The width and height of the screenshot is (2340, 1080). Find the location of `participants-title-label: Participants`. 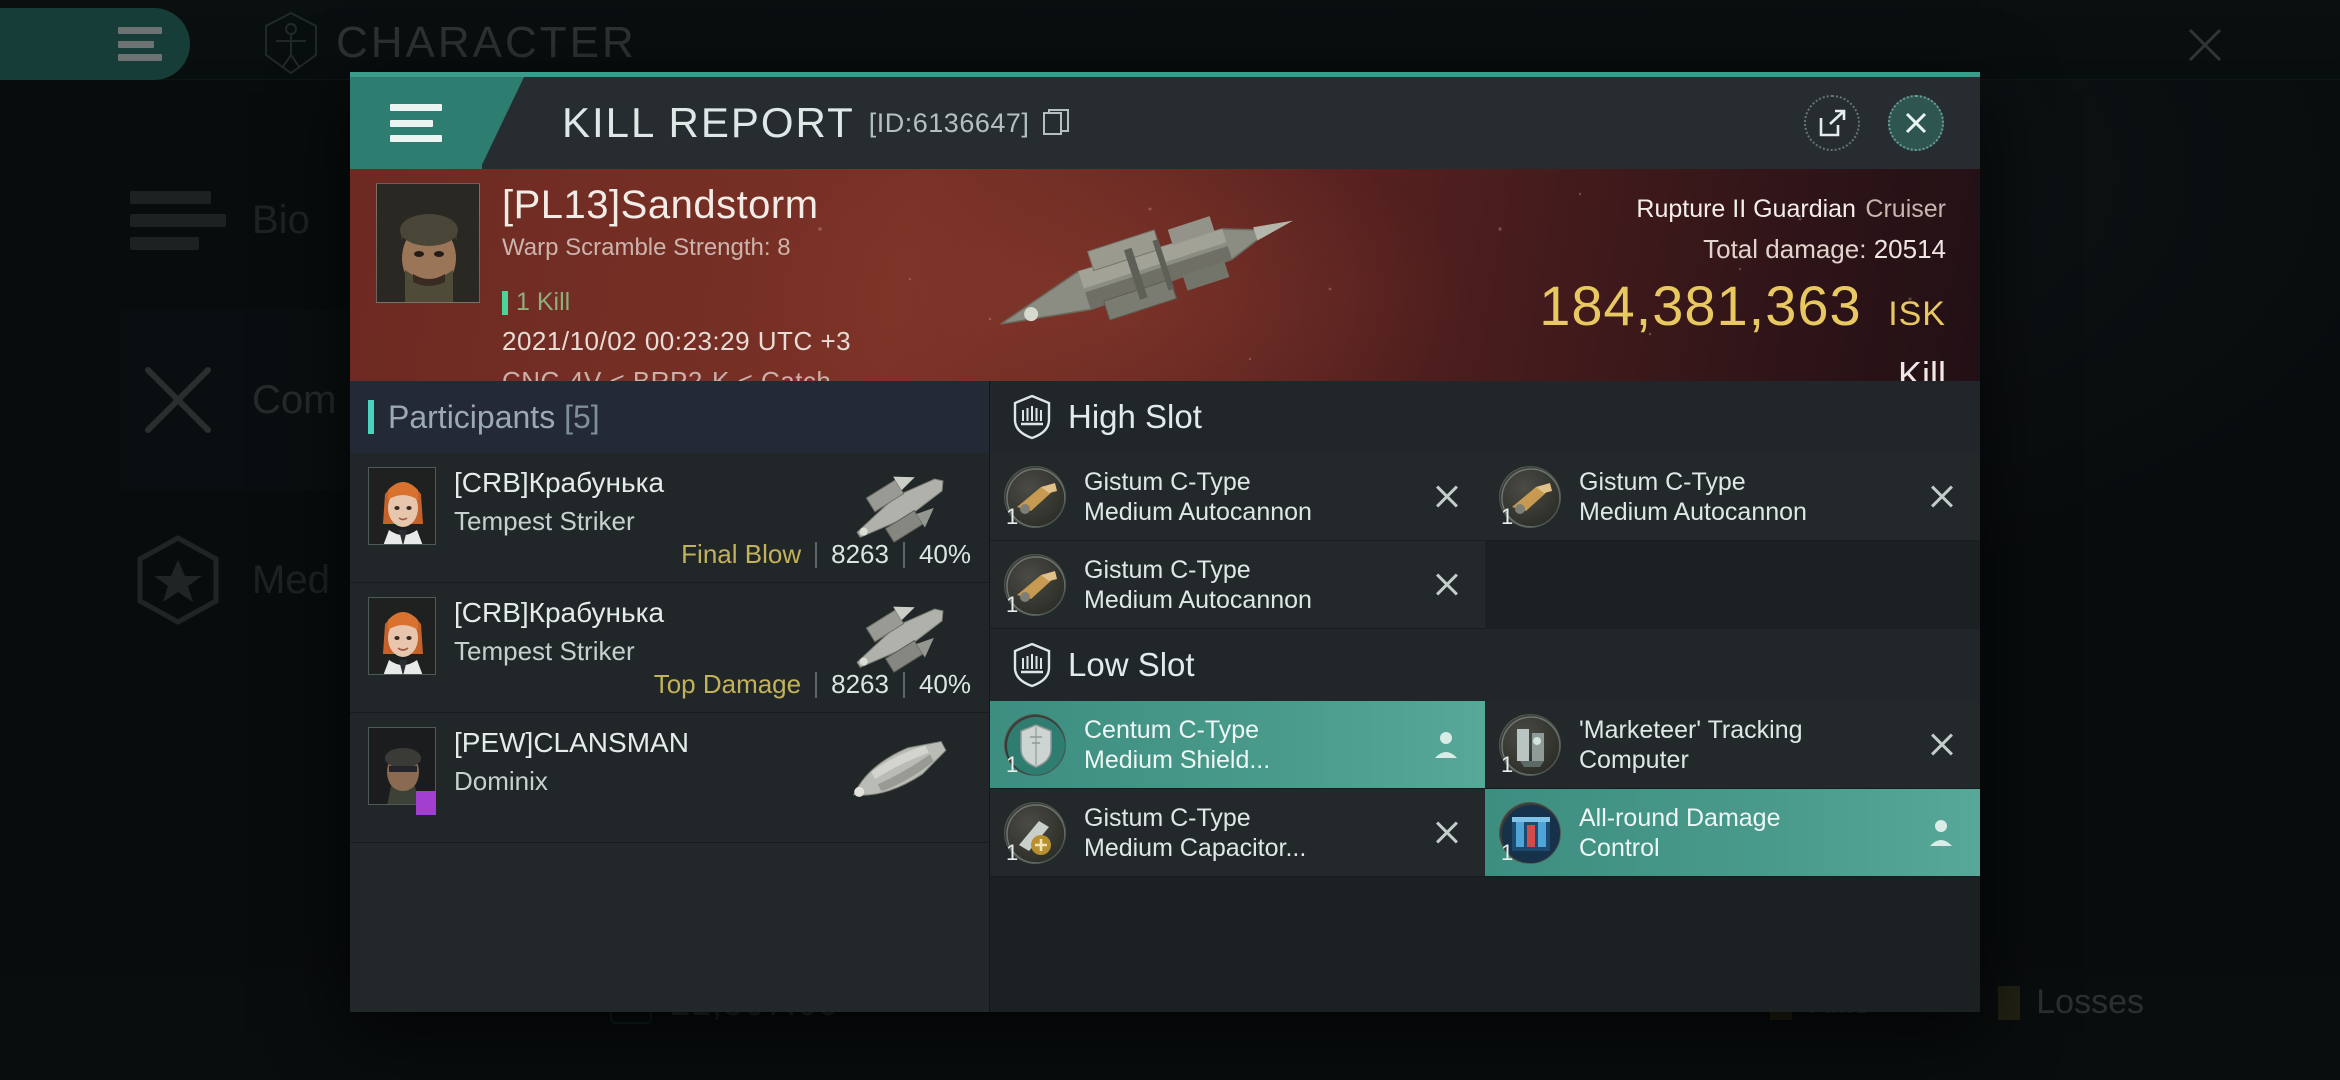

participants-title-label: Participants is located at coordinates (472, 416).